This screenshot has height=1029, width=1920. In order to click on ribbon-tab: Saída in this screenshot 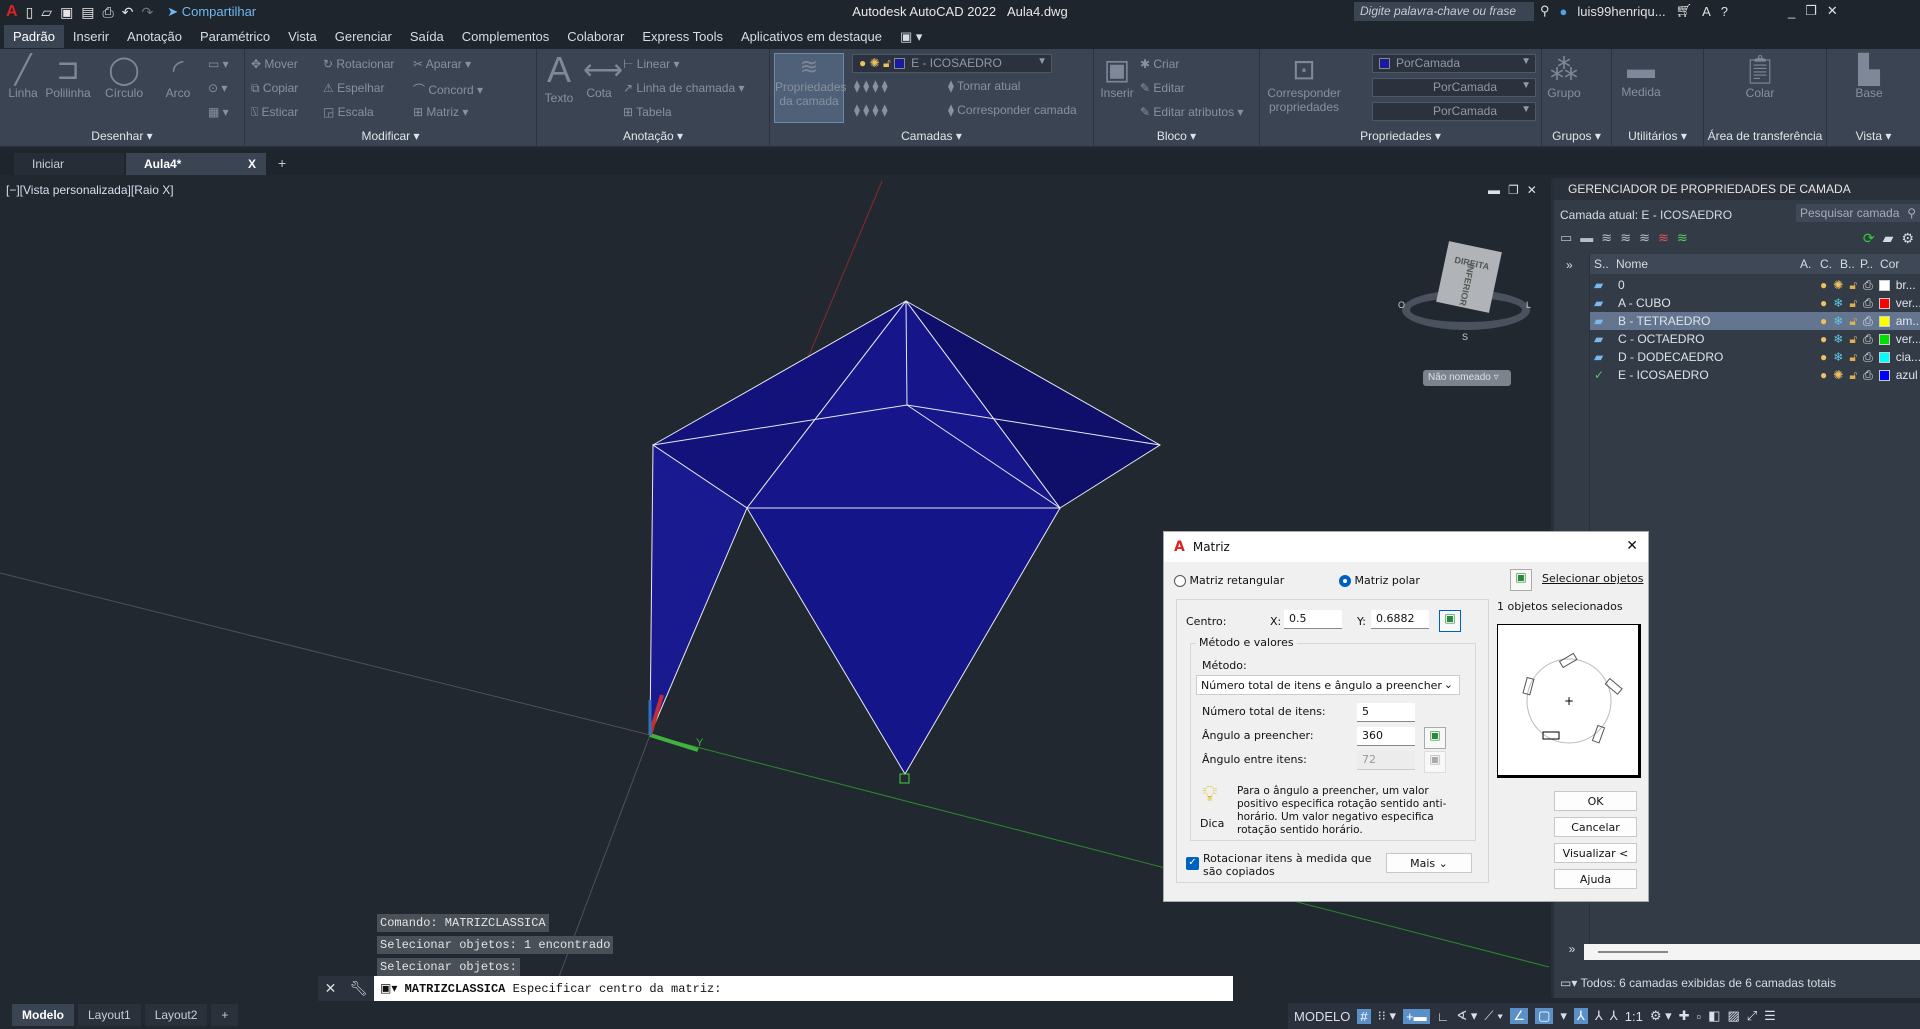, I will do `click(427, 36)`.